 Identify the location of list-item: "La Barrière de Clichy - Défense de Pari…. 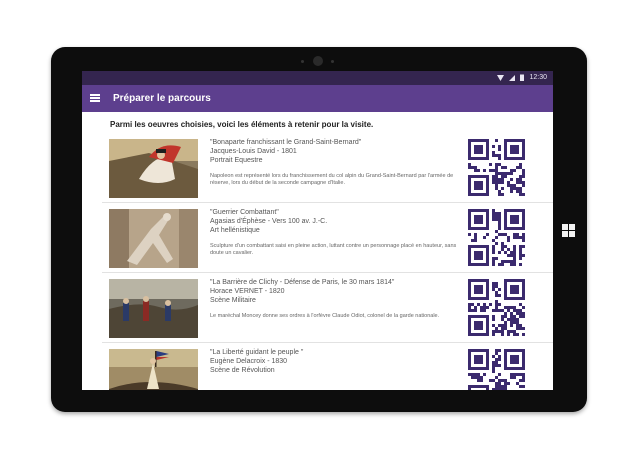
(327, 307).